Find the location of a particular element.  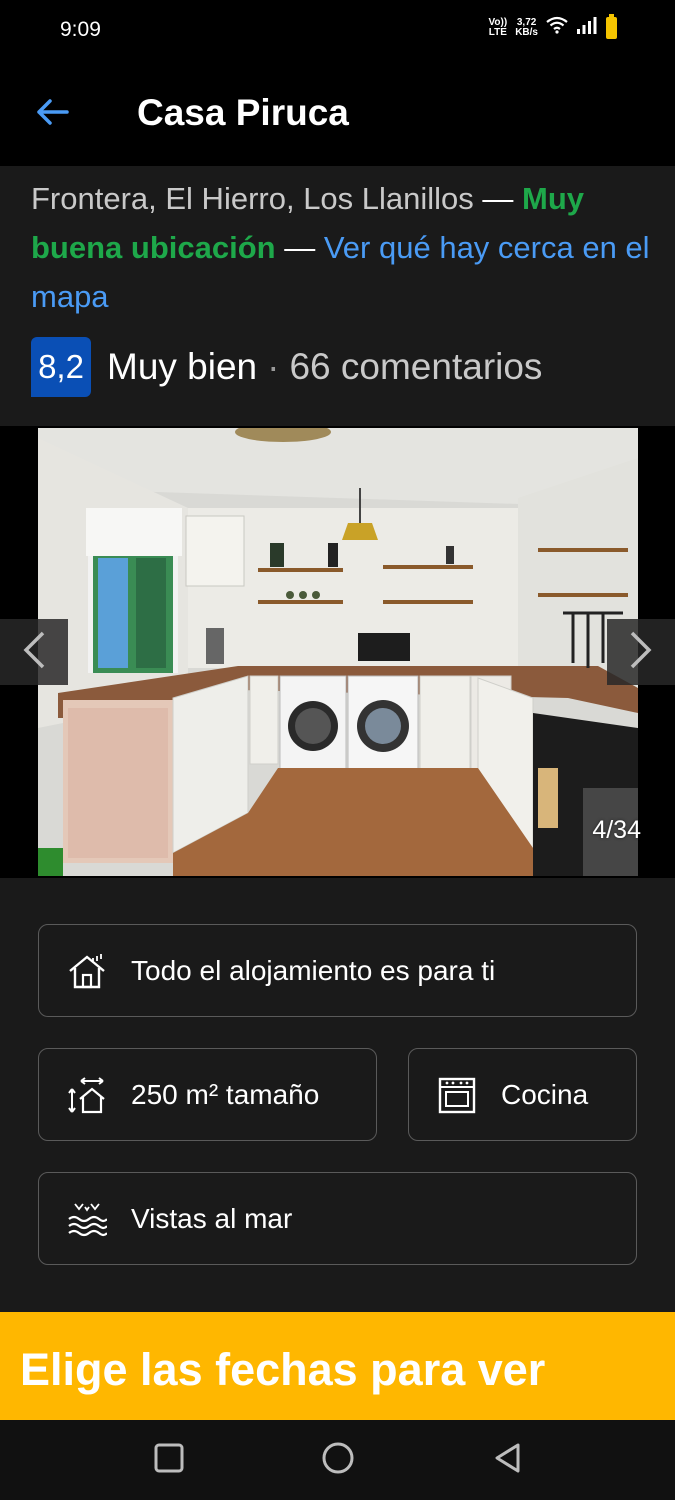

back-arrow-icon is located at coordinates (52, 114).